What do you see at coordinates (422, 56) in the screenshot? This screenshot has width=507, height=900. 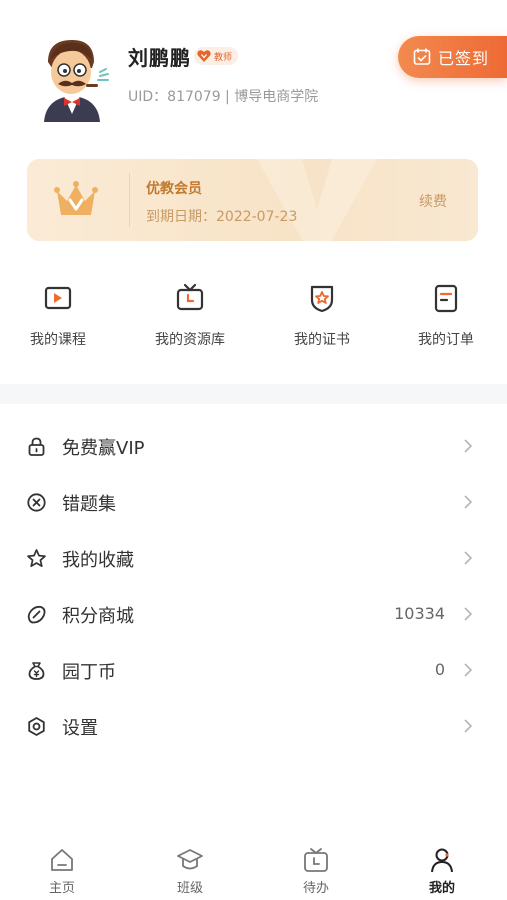 I see `calendar-check-icon` at bounding box center [422, 56].